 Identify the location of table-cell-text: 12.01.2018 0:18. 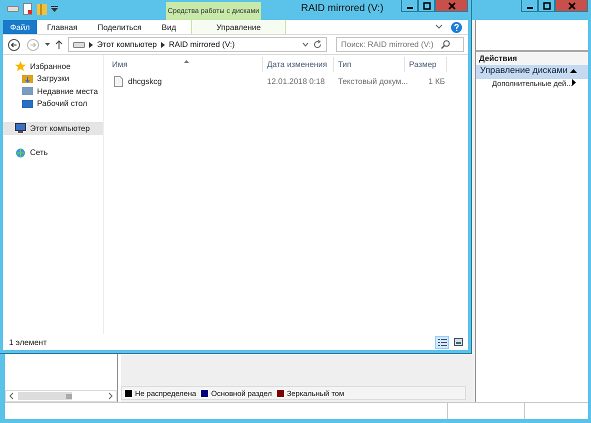
(296, 81).